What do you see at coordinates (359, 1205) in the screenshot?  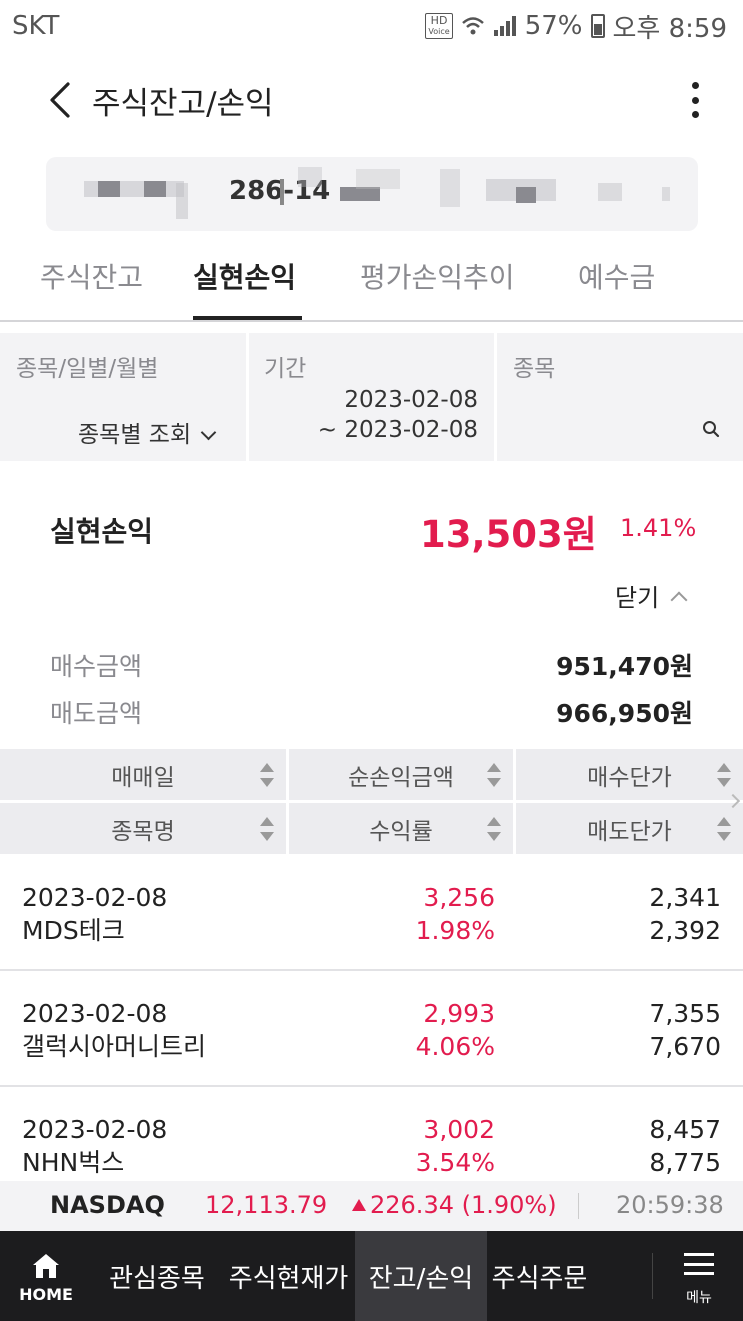 I see `up-triangle-icon` at bounding box center [359, 1205].